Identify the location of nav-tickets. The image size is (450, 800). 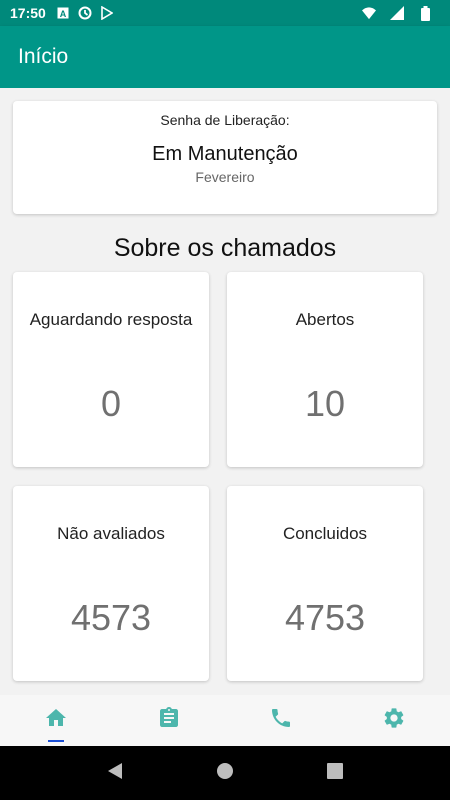
(169, 720).